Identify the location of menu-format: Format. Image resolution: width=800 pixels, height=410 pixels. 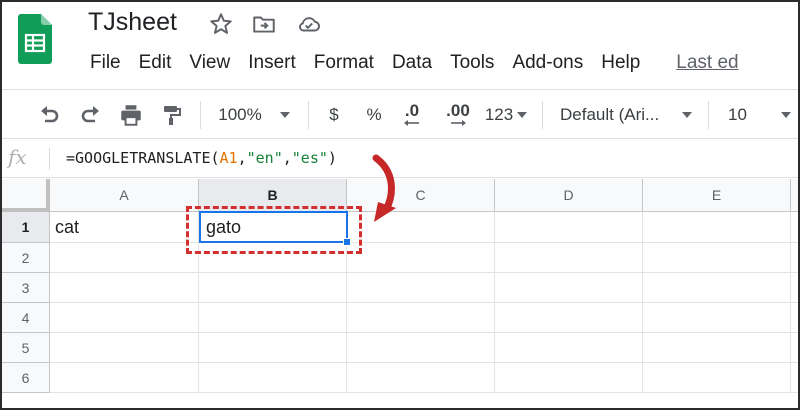
(344, 63).